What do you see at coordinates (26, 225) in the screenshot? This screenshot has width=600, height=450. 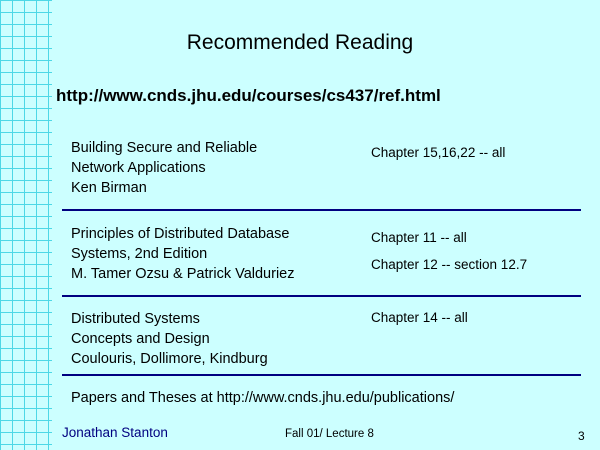 I see `grid-background-decoration` at bounding box center [26, 225].